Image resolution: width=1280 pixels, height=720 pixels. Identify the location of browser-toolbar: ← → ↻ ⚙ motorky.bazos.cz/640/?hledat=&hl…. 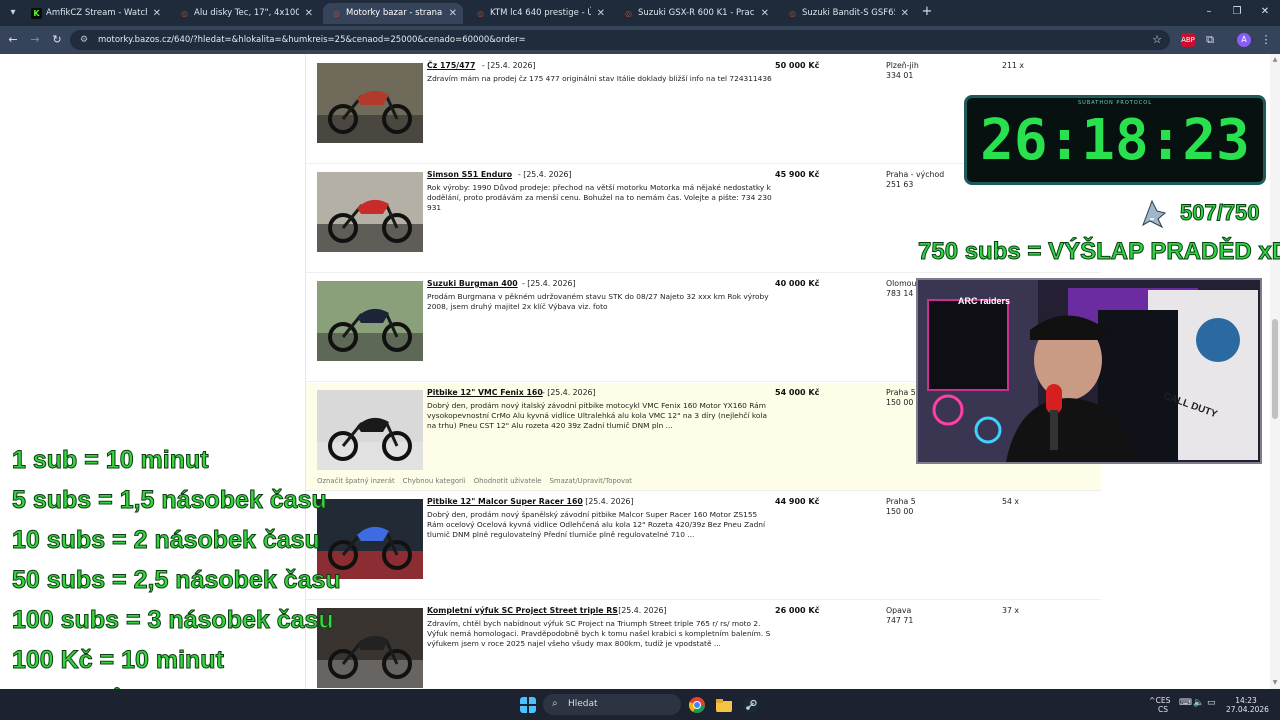
(640, 40).